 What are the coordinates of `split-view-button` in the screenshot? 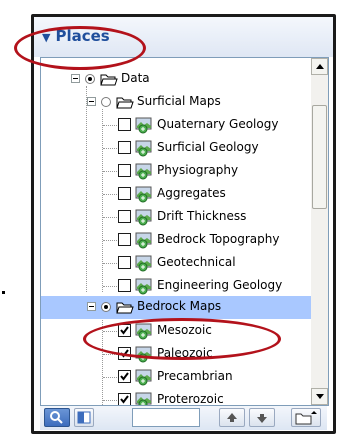 It's located at (84, 417).